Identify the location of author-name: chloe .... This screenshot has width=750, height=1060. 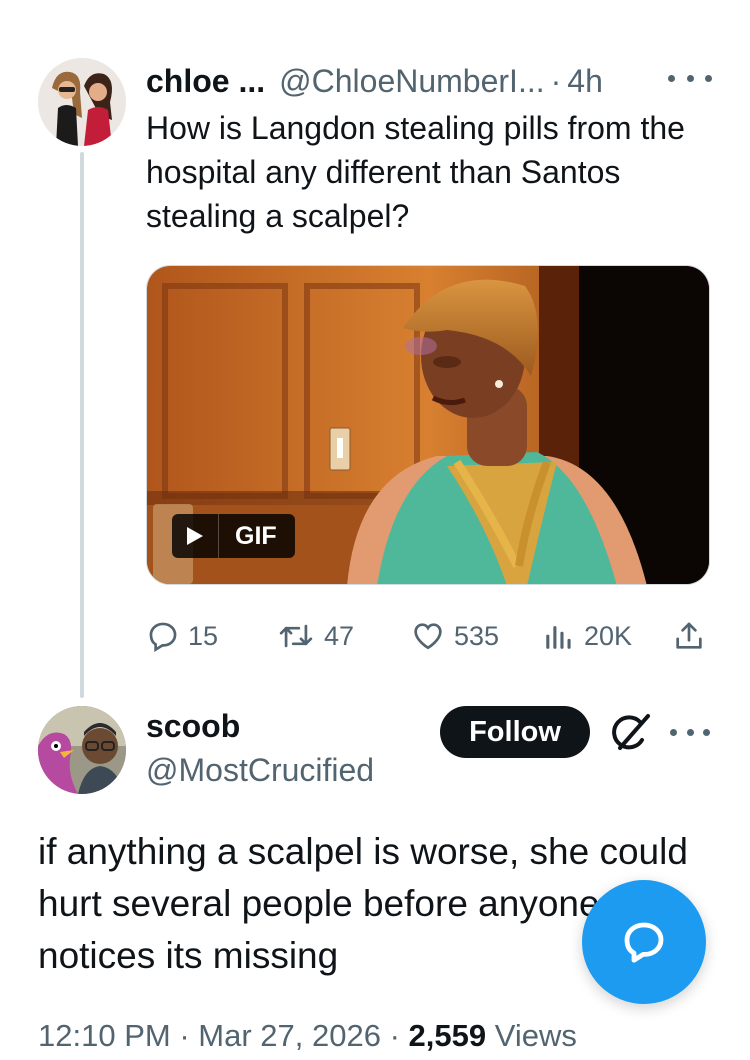
(205, 81).